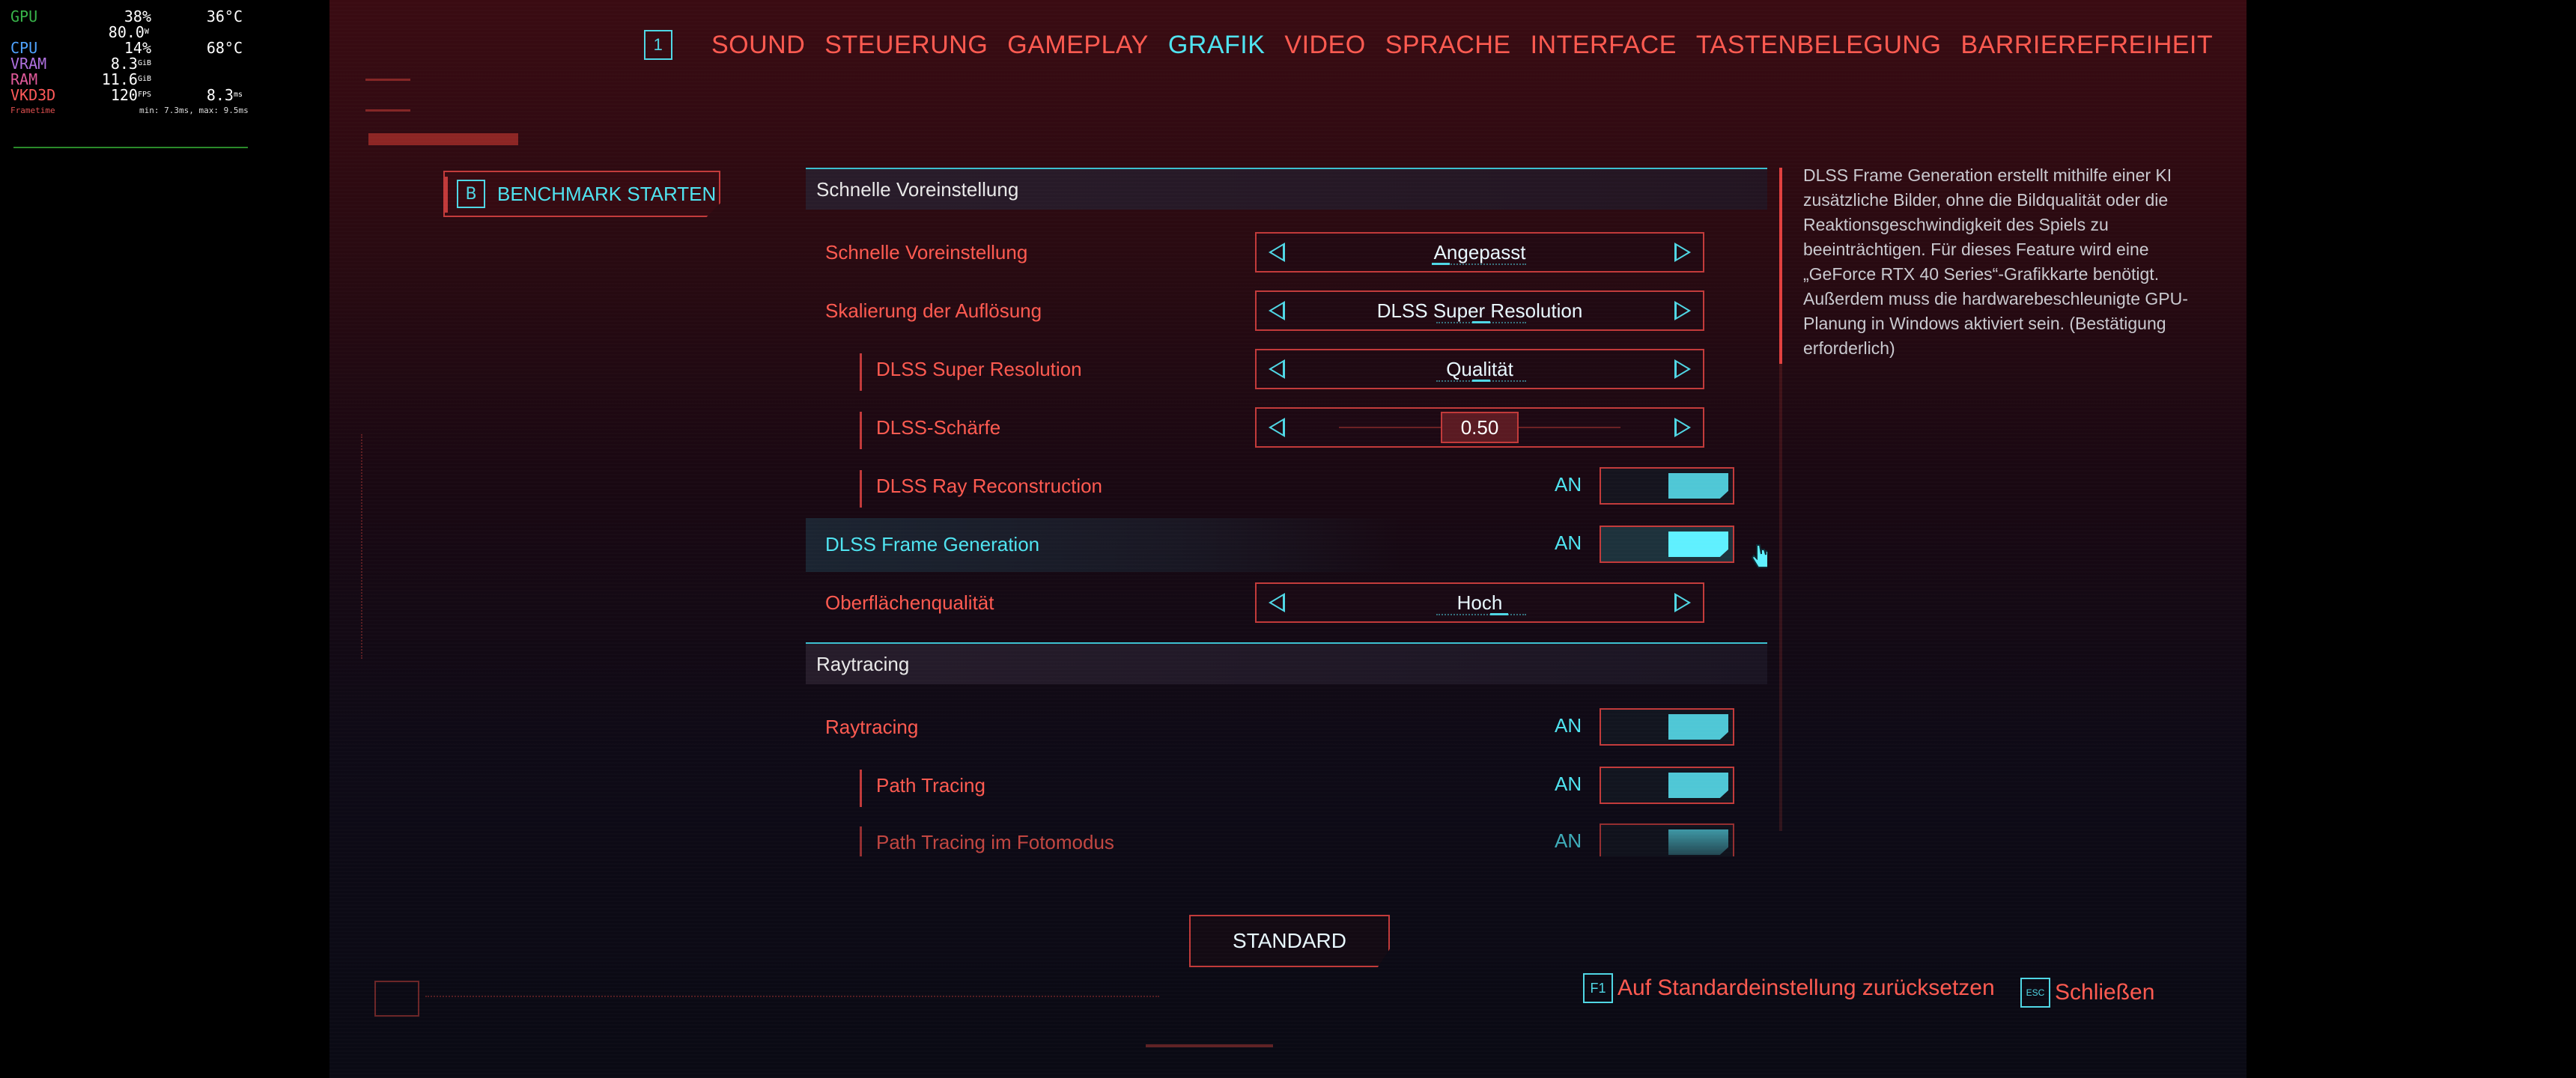  I want to click on tab-gameplay: GAMEPLAY, so click(1078, 45).